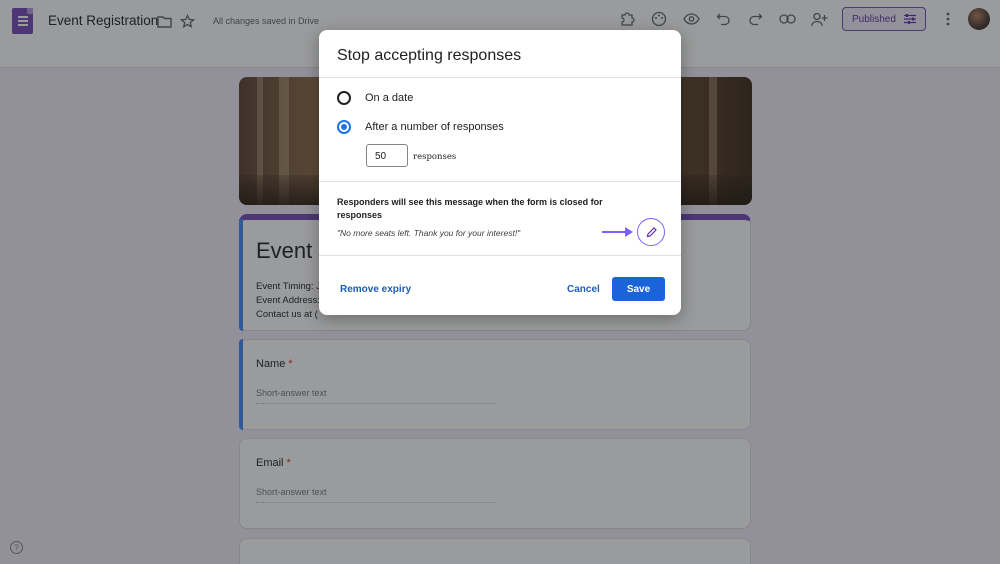 This screenshot has height=564, width=1000. Describe the element at coordinates (344, 127) in the screenshot. I see `radio-button-selected` at that location.